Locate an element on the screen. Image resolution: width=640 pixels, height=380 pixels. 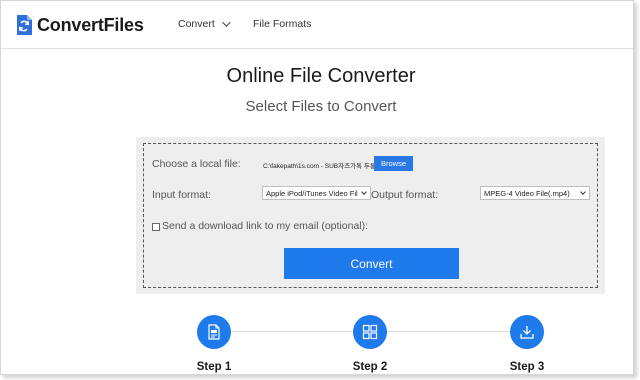
site-logo: ConvertFiles is located at coordinates (79, 25).